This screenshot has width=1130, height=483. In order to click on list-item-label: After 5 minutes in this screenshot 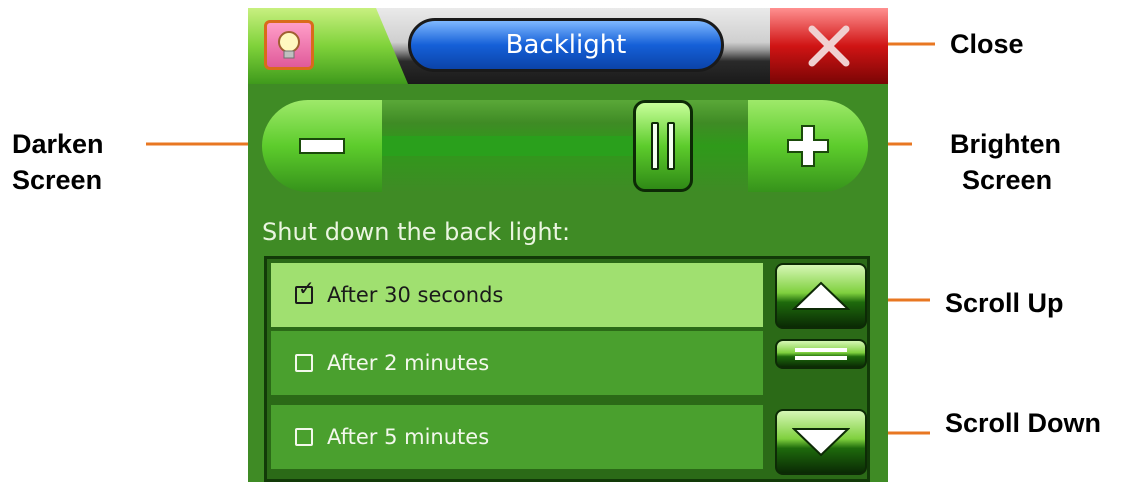, I will do `click(408, 437)`.